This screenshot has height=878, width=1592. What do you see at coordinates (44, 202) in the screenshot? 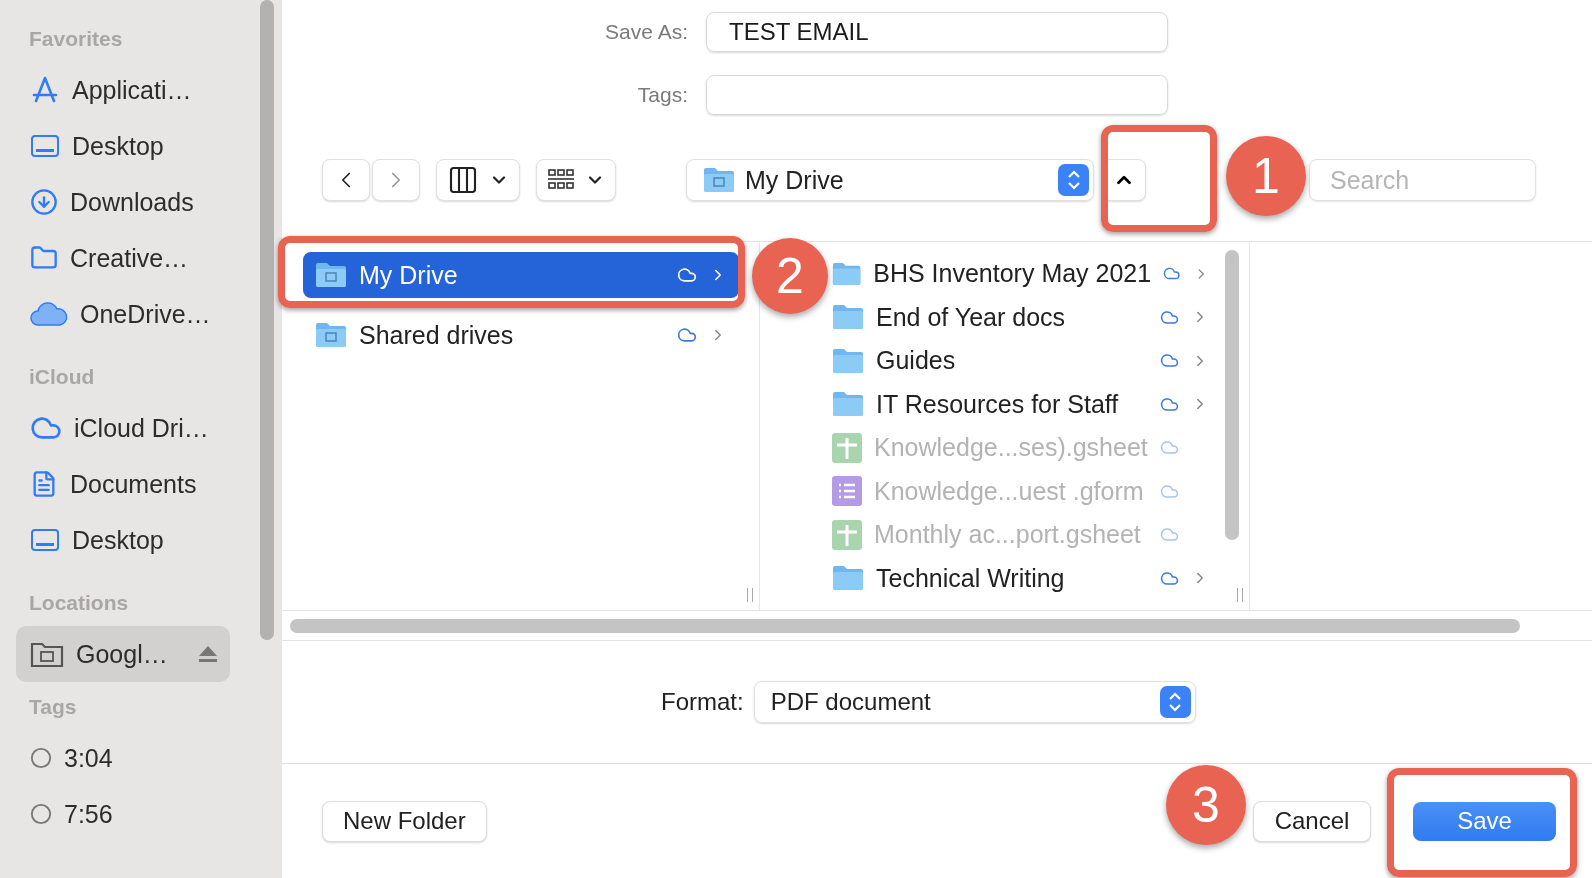
I see `download-icon` at bounding box center [44, 202].